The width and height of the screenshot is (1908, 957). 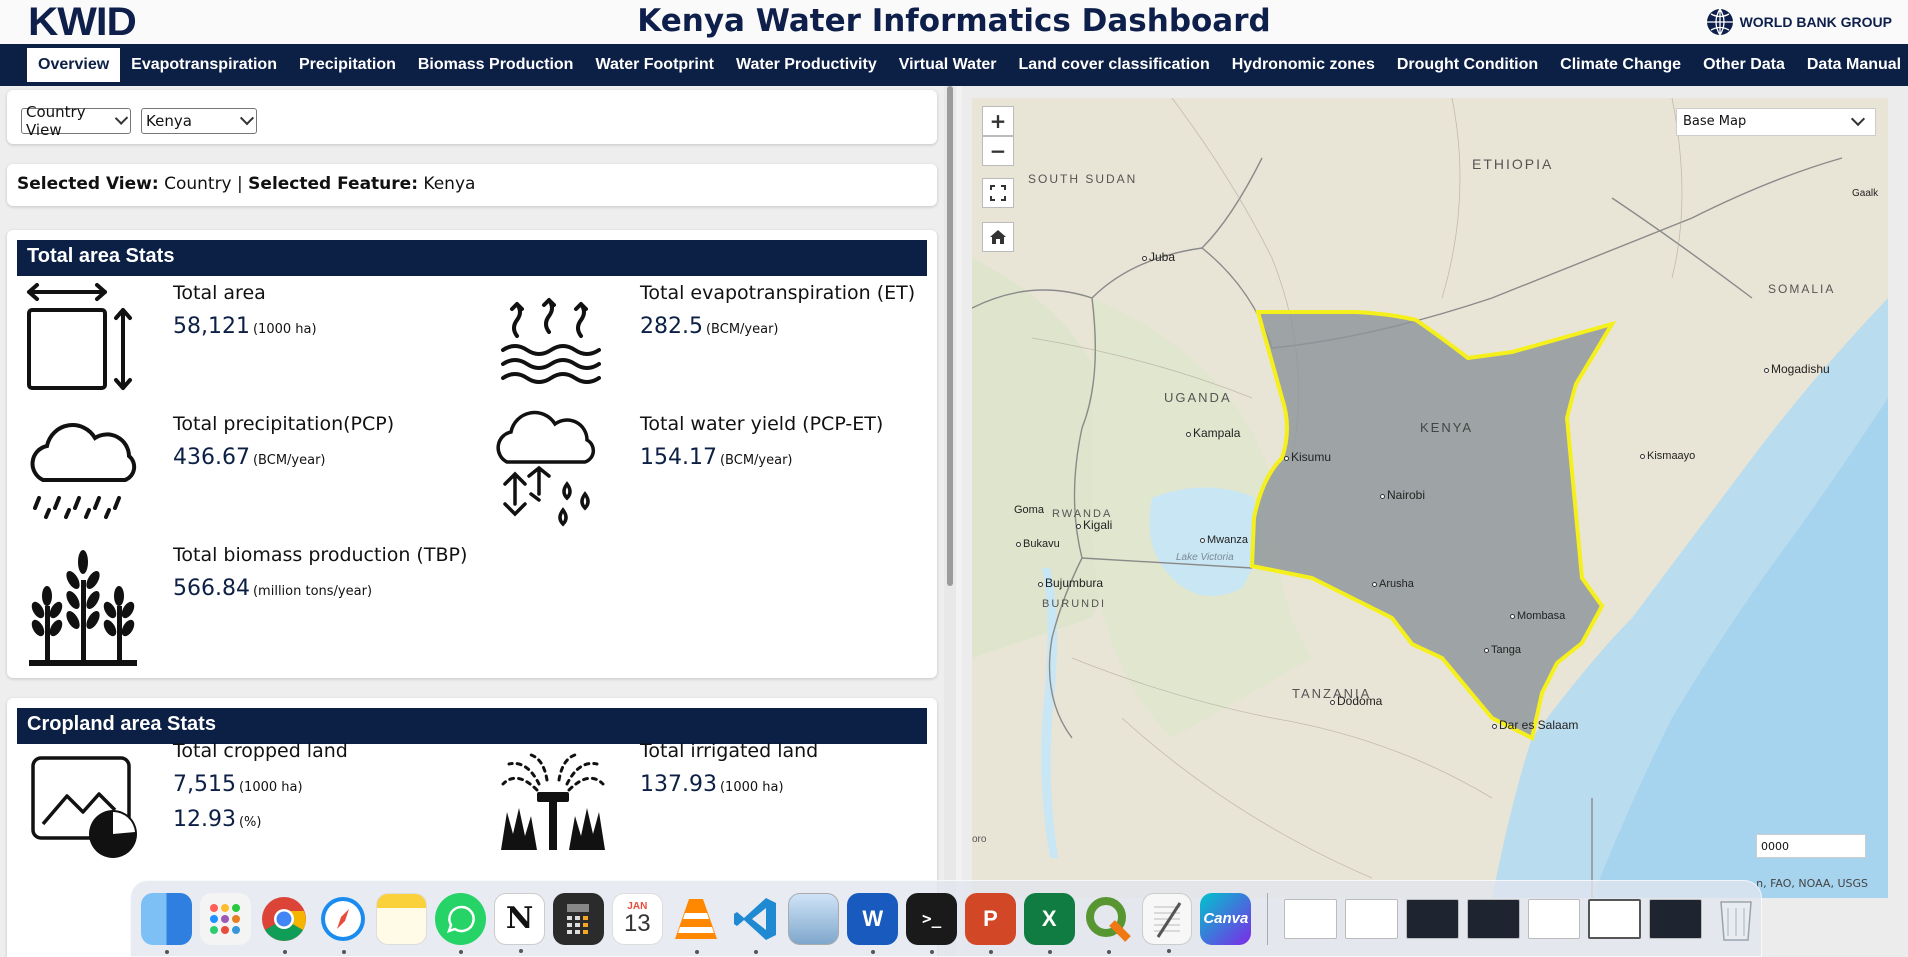 What do you see at coordinates (166, 923) in the screenshot?
I see `finder-icon` at bounding box center [166, 923].